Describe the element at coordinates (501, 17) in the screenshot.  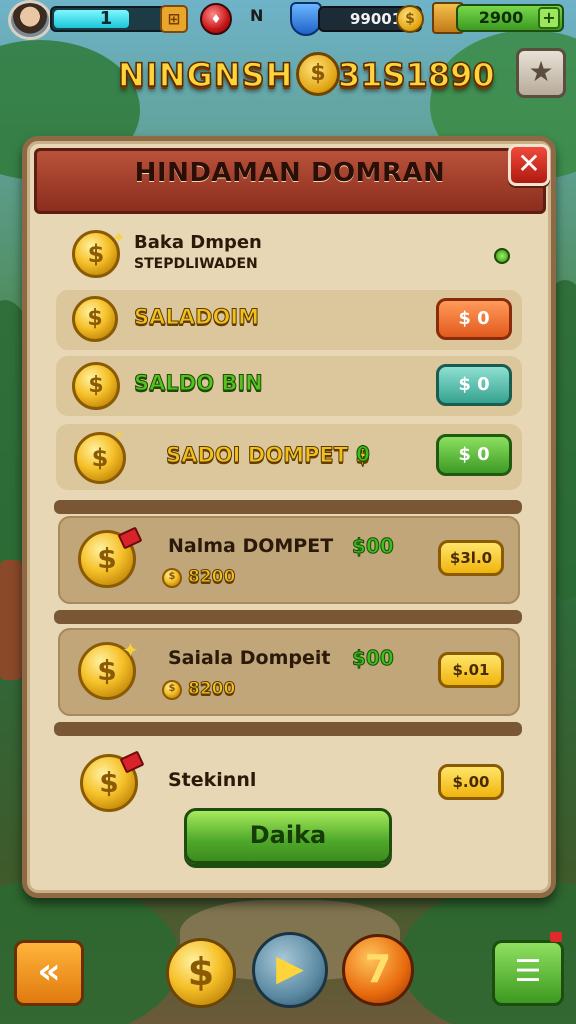
I see `cash-value: 2900` at that location.